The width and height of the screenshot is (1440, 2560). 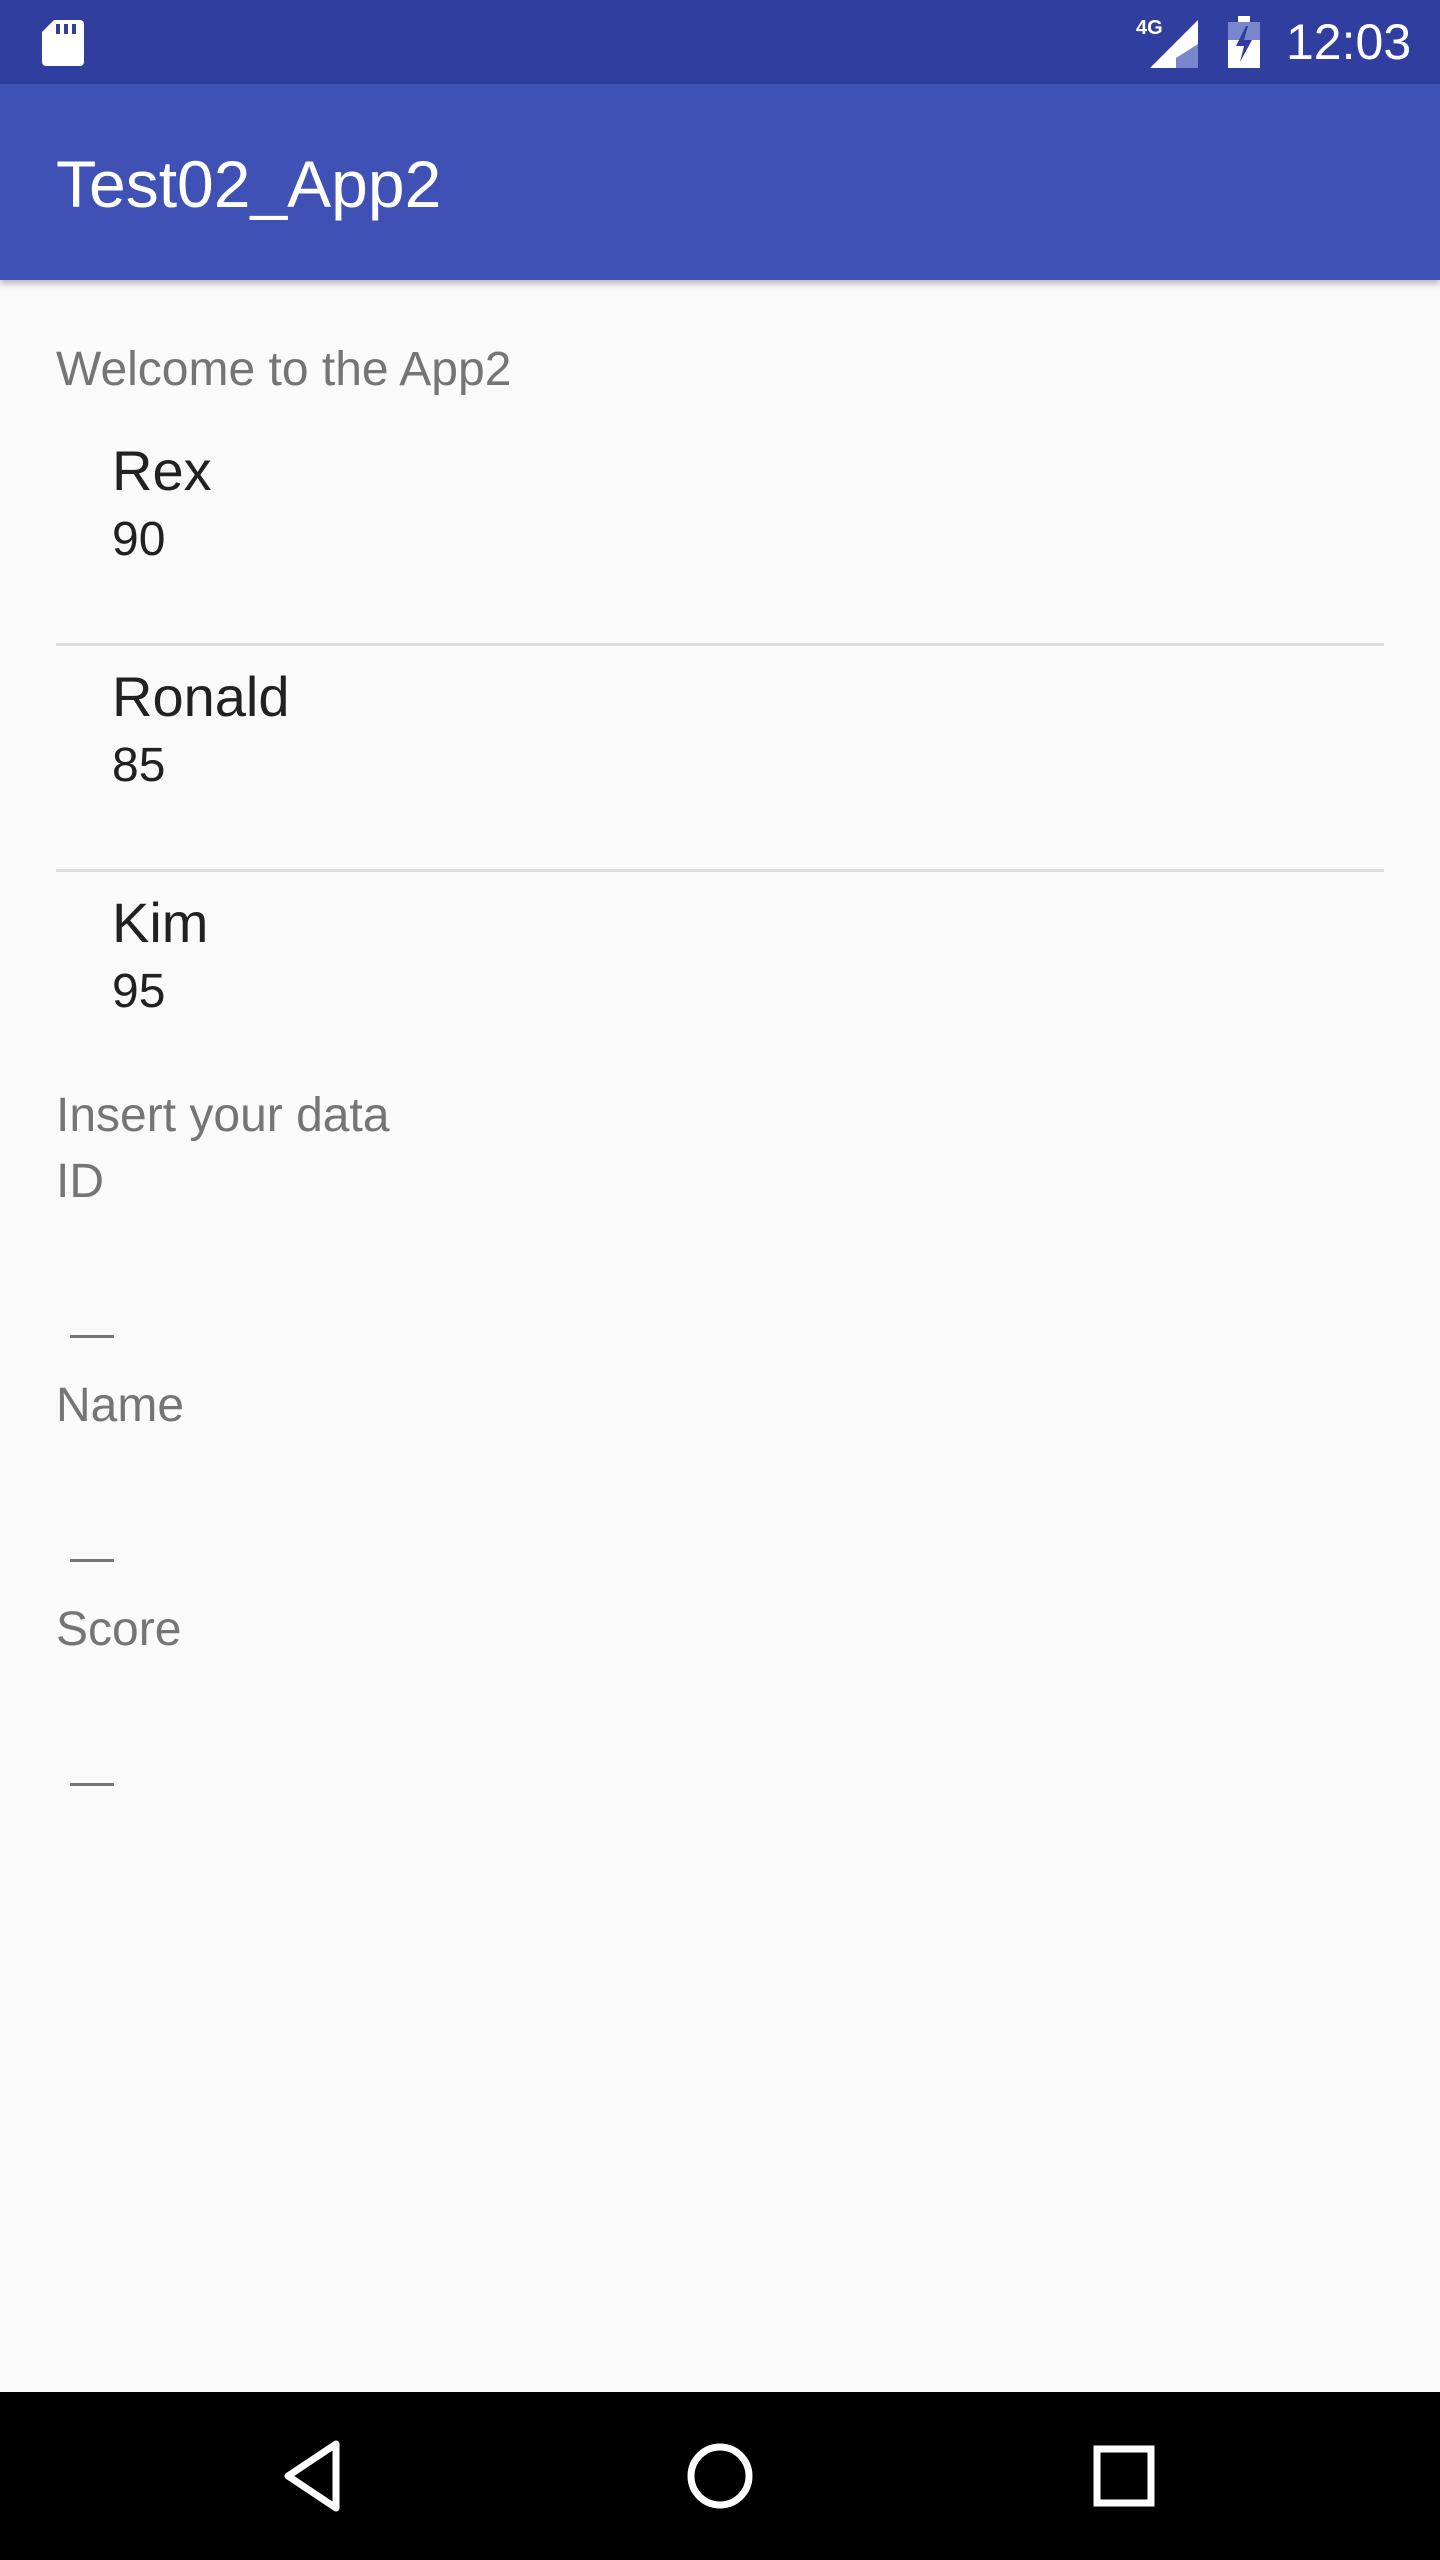 What do you see at coordinates (1149, 28) in the screenshot?
I see `network-type: 4G` at bounding box center [1149, 28].